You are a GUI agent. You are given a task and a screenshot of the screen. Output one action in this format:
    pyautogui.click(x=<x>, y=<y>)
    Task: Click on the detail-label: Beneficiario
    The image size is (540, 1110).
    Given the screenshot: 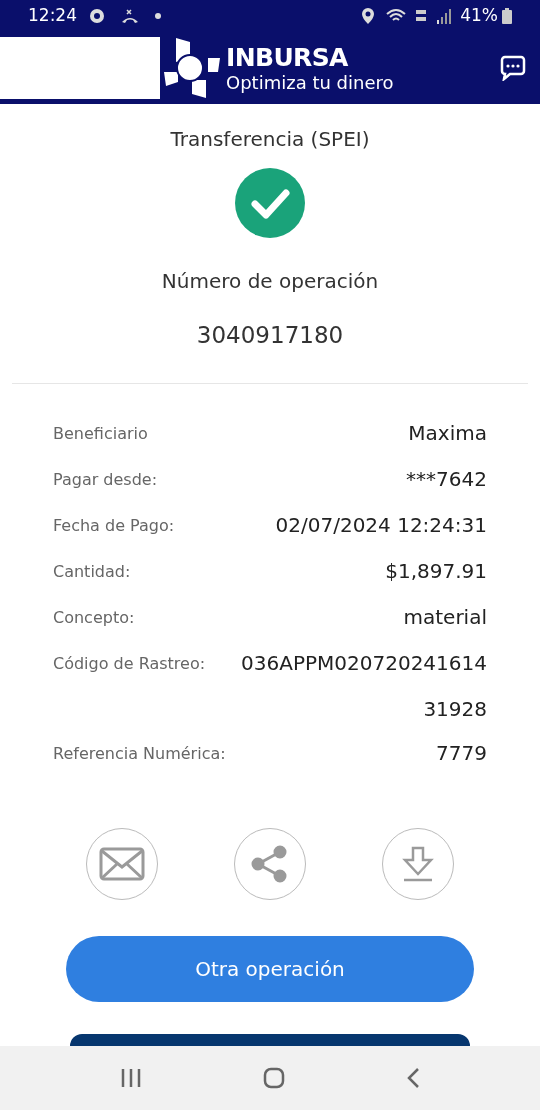 What is the action you would take?
    pyautogui.click(x=100, y=433)
    